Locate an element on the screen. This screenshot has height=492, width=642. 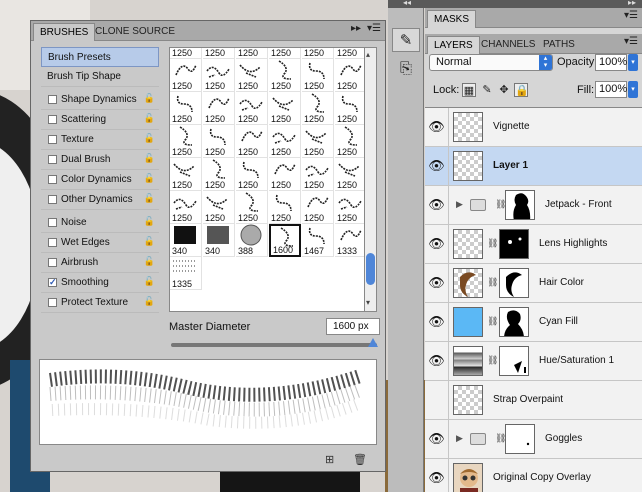
brush-preset: 1333 is located at coordinates (349, 240).